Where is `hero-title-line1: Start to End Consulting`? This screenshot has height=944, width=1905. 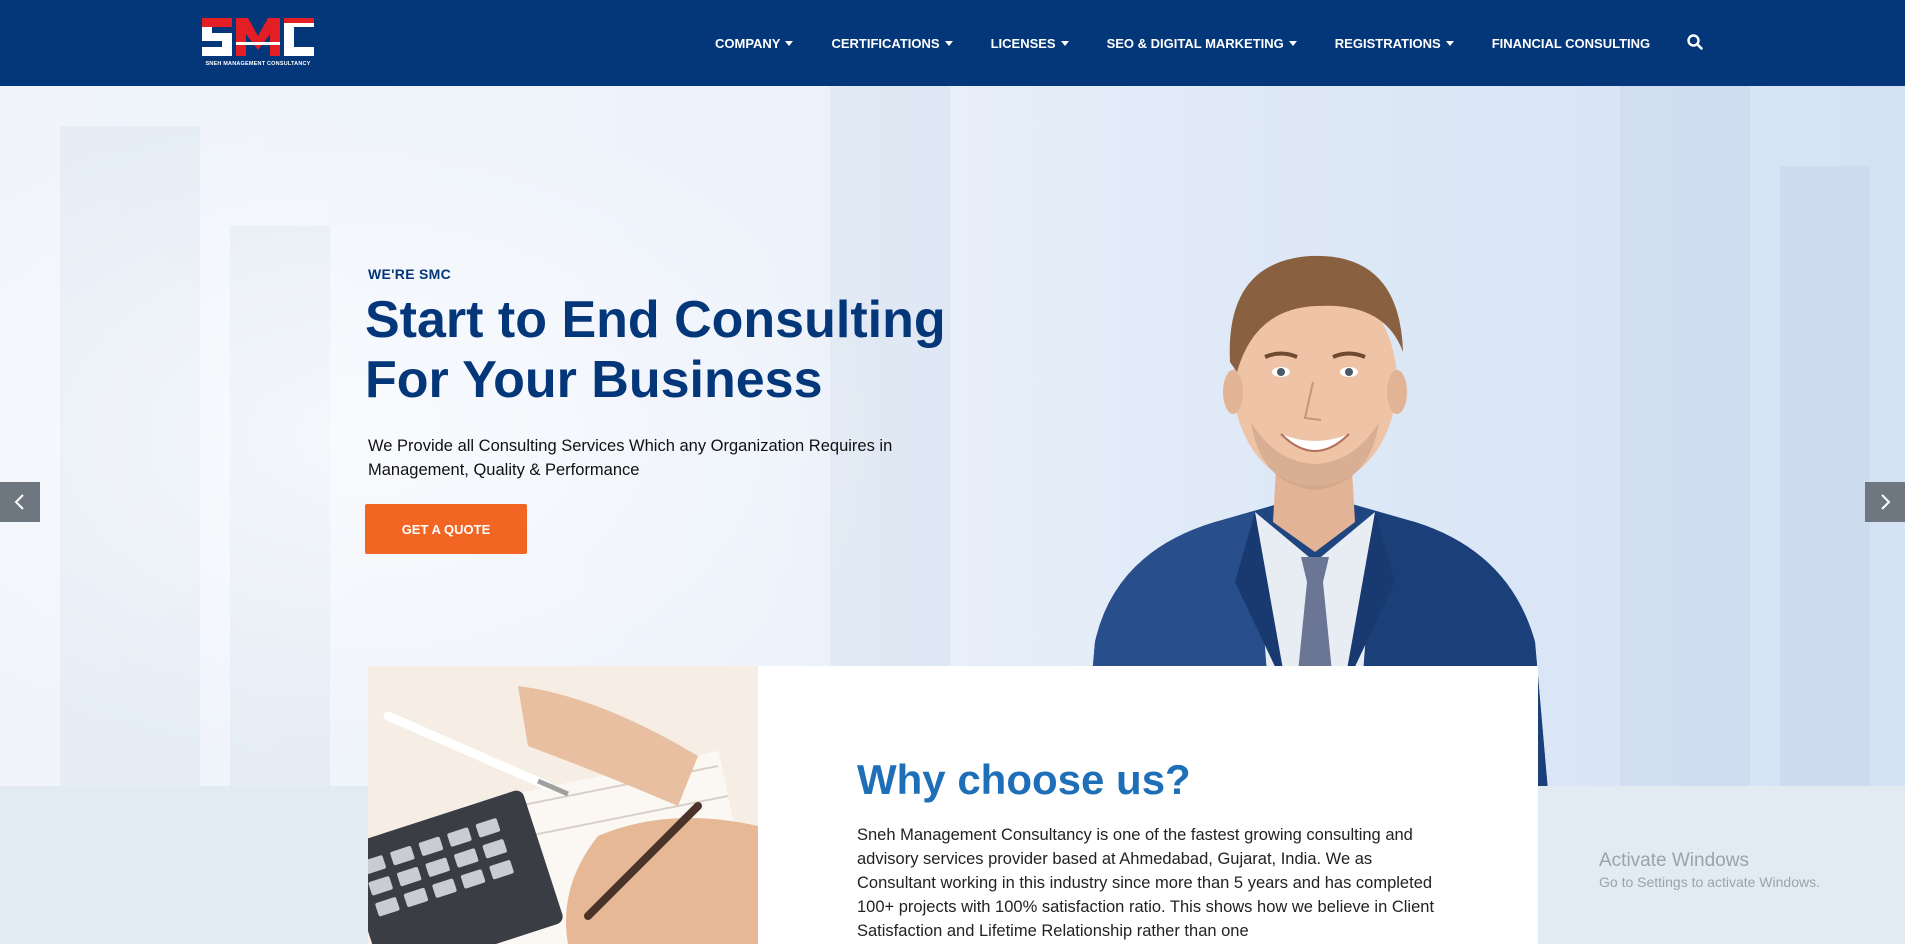
hero-title-line1: Start to End Consulting is located at coordinates (655, 320).